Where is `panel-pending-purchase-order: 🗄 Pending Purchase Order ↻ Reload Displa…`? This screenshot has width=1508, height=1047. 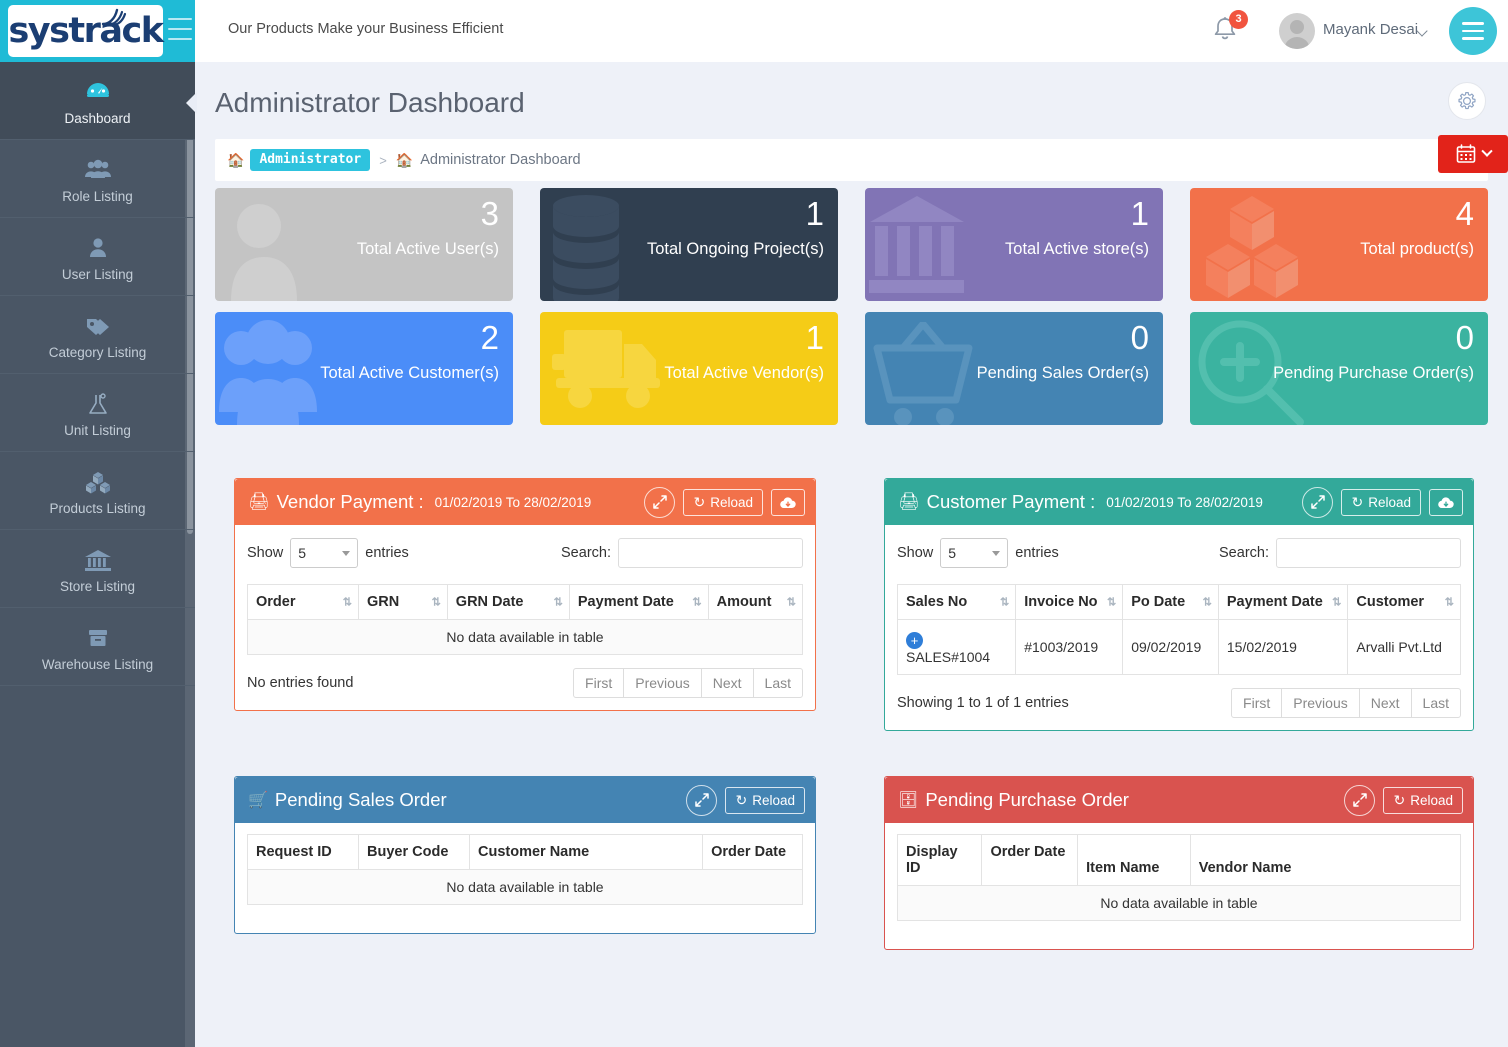 panel-pending-purchase-order: 🗄 Pending Purchase Order ↻ Reload Displa… is located at coordinates (1179, 863).